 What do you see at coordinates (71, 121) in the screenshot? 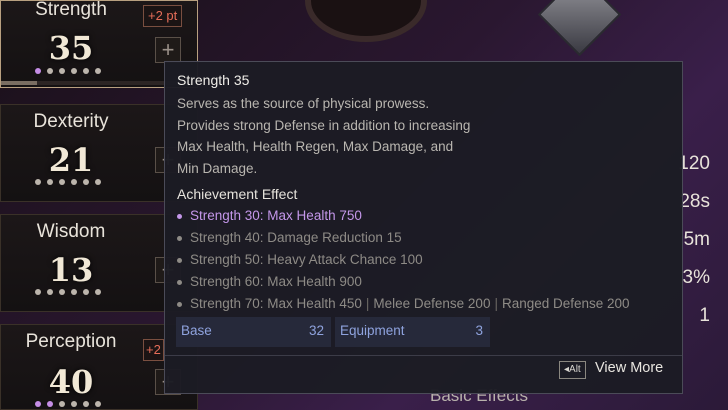
I see `stat-name: Dexterity` at bounding box center [71, 121].